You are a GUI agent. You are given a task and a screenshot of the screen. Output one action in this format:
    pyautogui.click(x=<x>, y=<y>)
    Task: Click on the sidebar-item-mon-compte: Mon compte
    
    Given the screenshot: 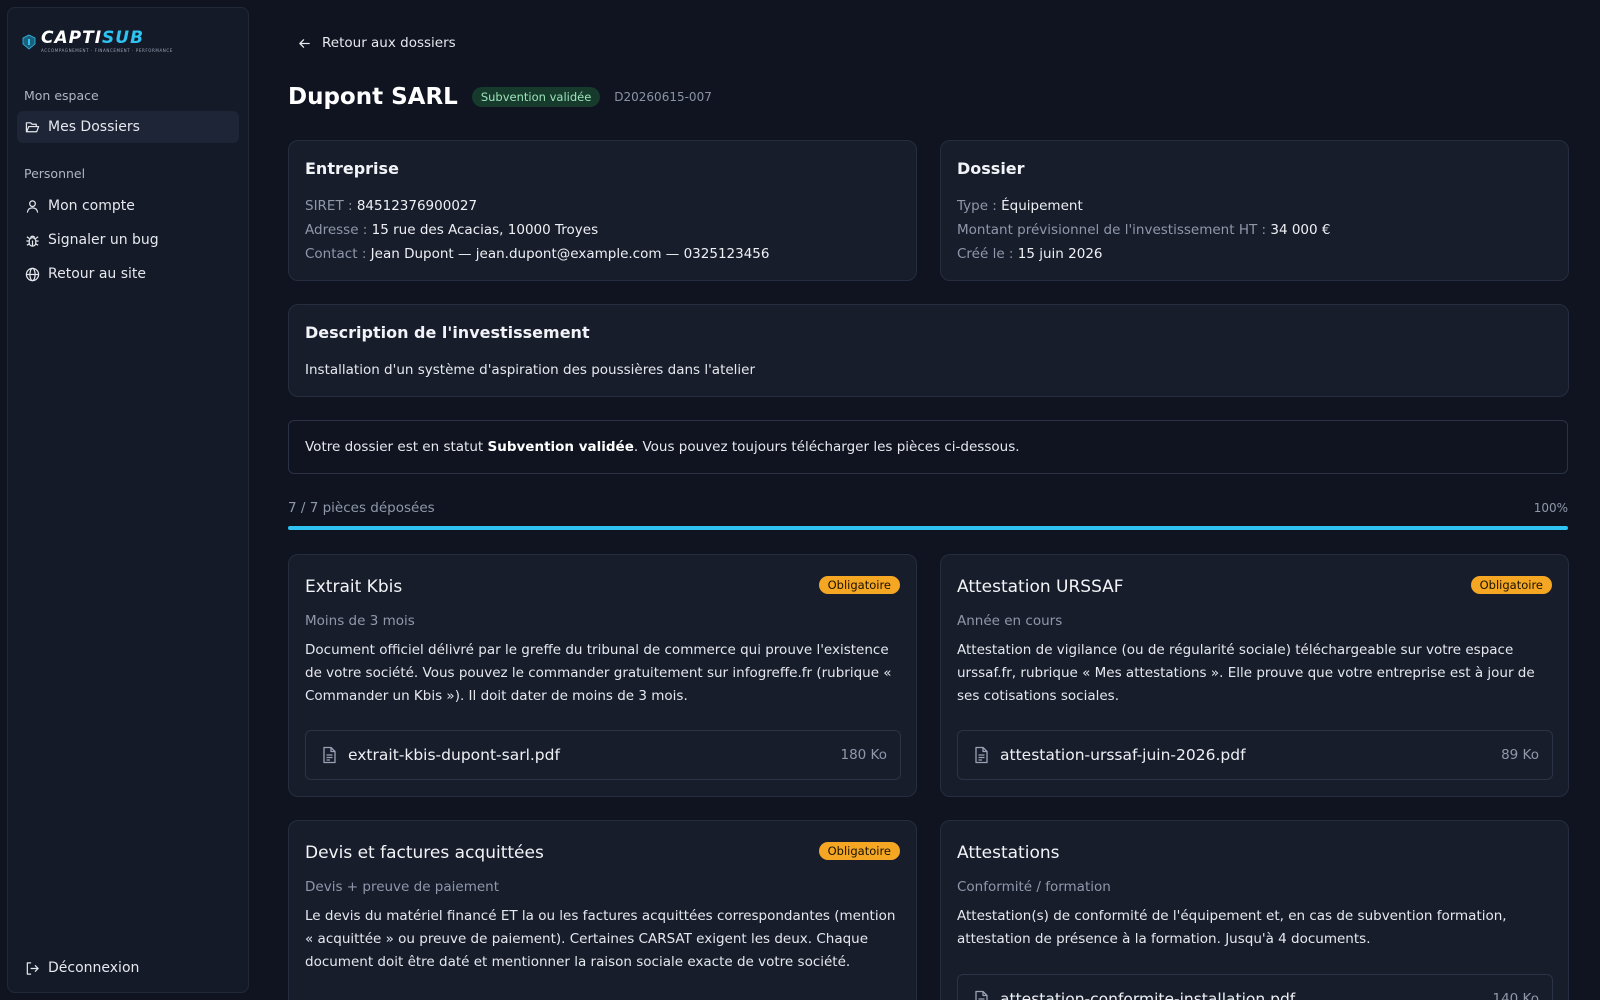 What is the action you would take?
    pyautogui.click(x=128, y=206)
    